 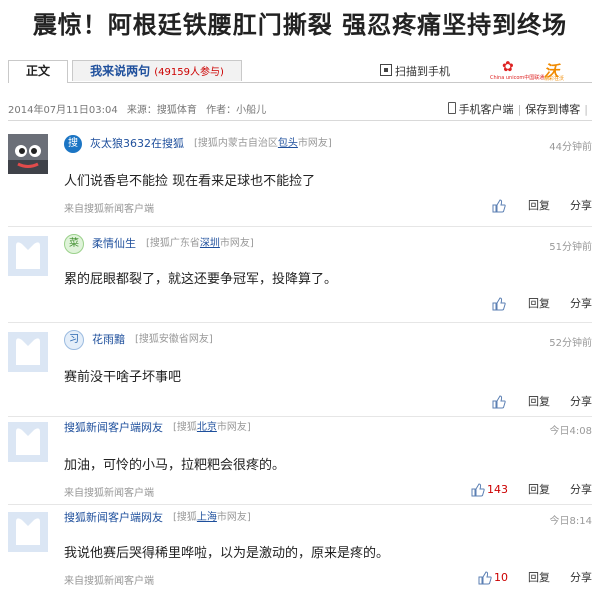 I want to click on meta-links: 手机客户端 | 保存到博客 |, so click(x=519, y=109).